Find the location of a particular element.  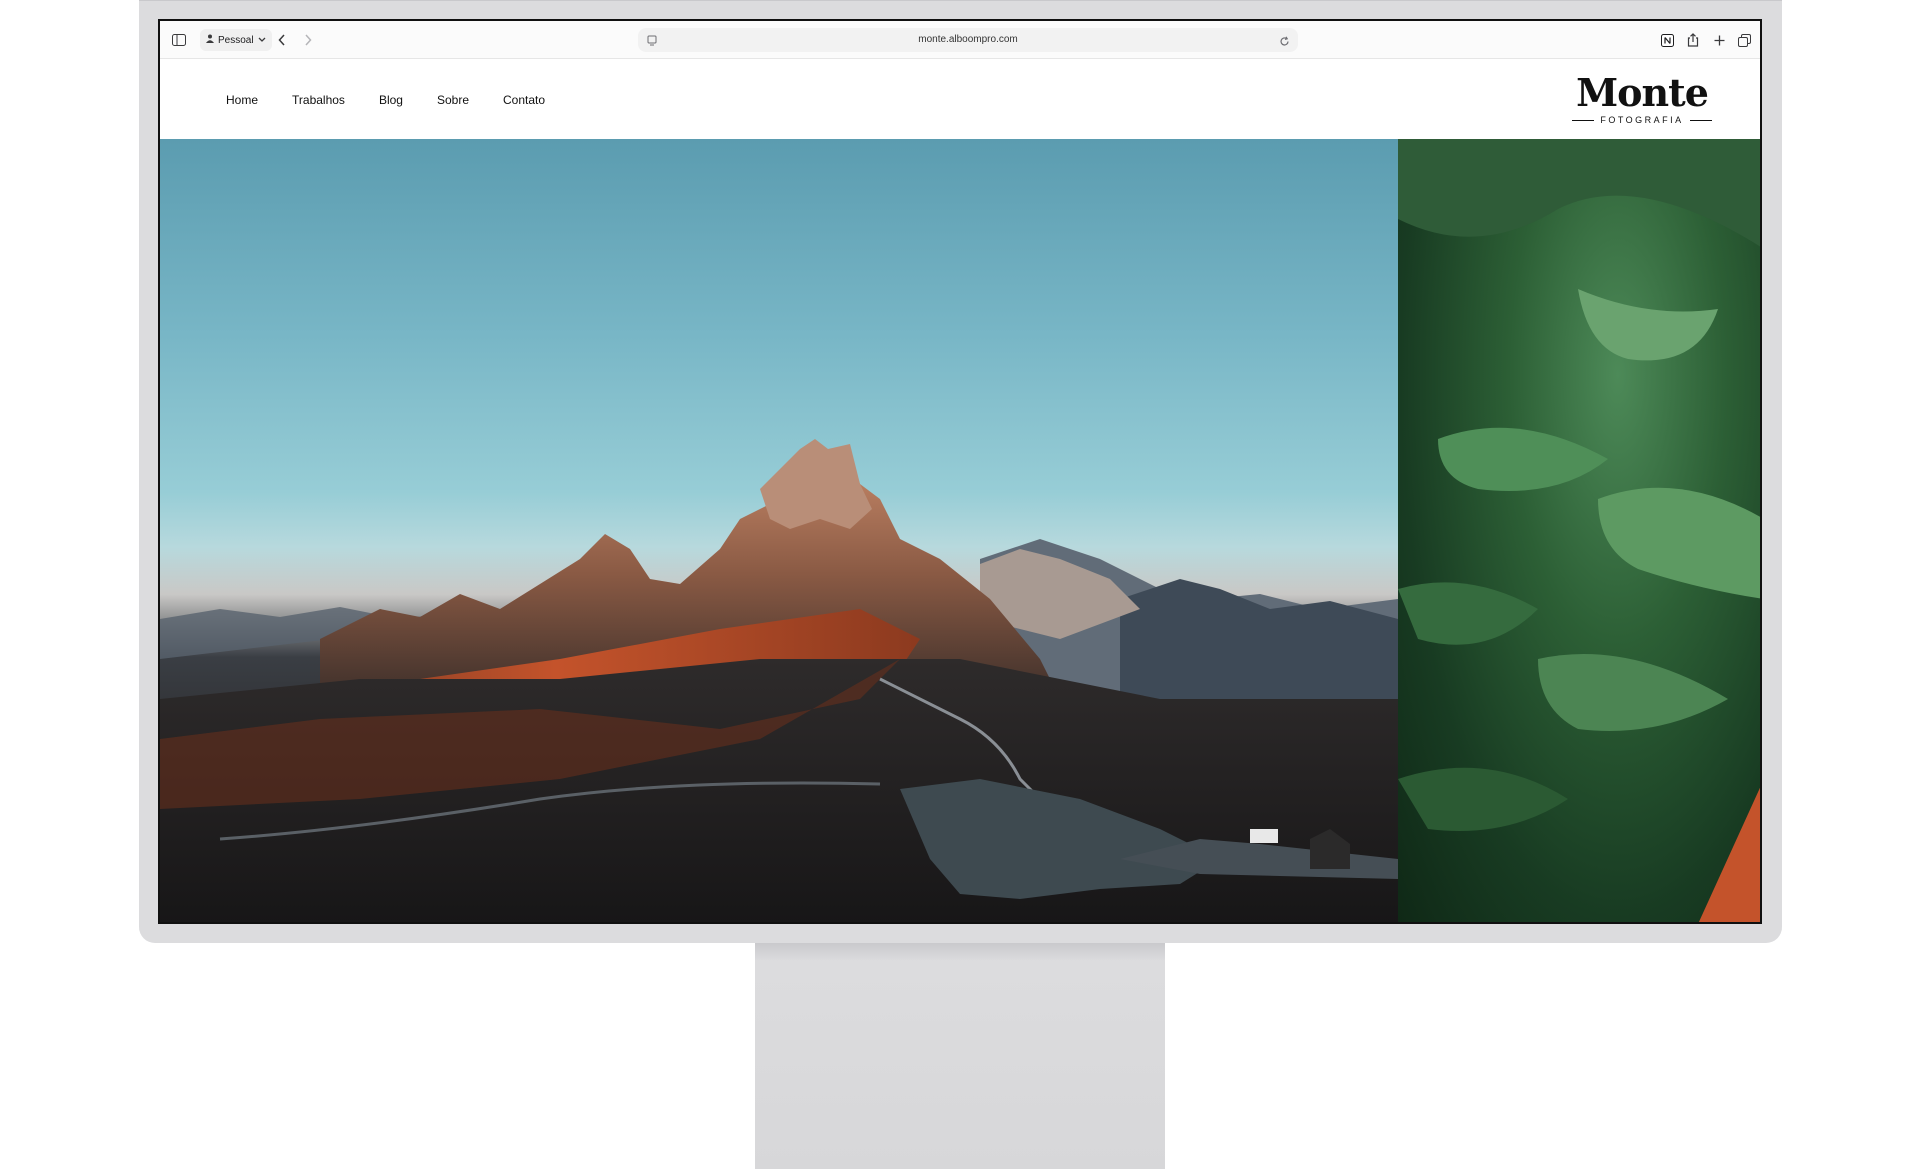

browser-toolbar: Pessoal monte.alboompro.com is located at coordinates (960, 40).